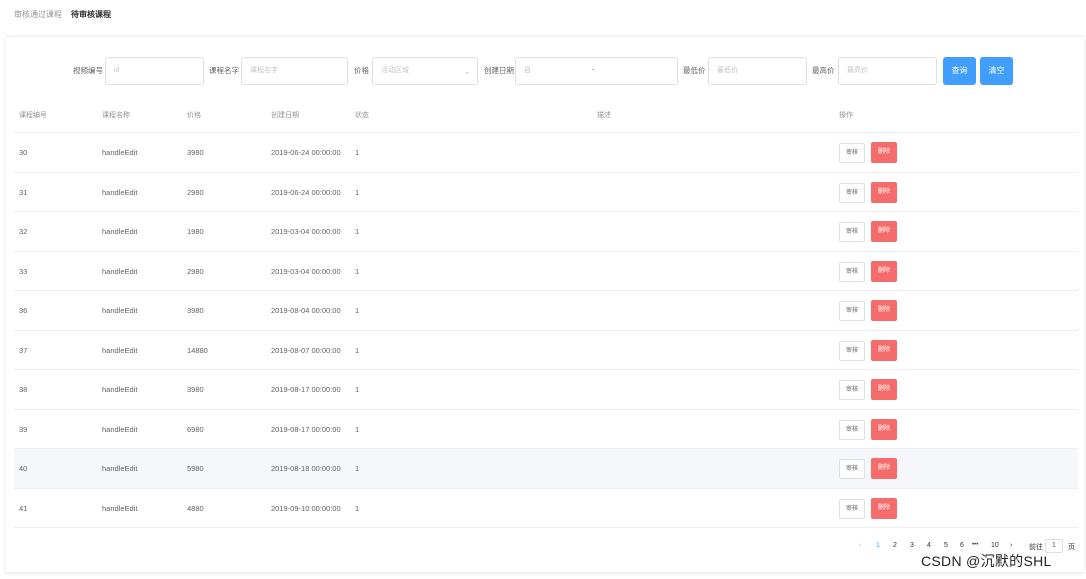 The image size is (1086, 579). Describe the element at coordinates (694, 70) in the screenshot. I see `min-price-label: 最低价` at that location.